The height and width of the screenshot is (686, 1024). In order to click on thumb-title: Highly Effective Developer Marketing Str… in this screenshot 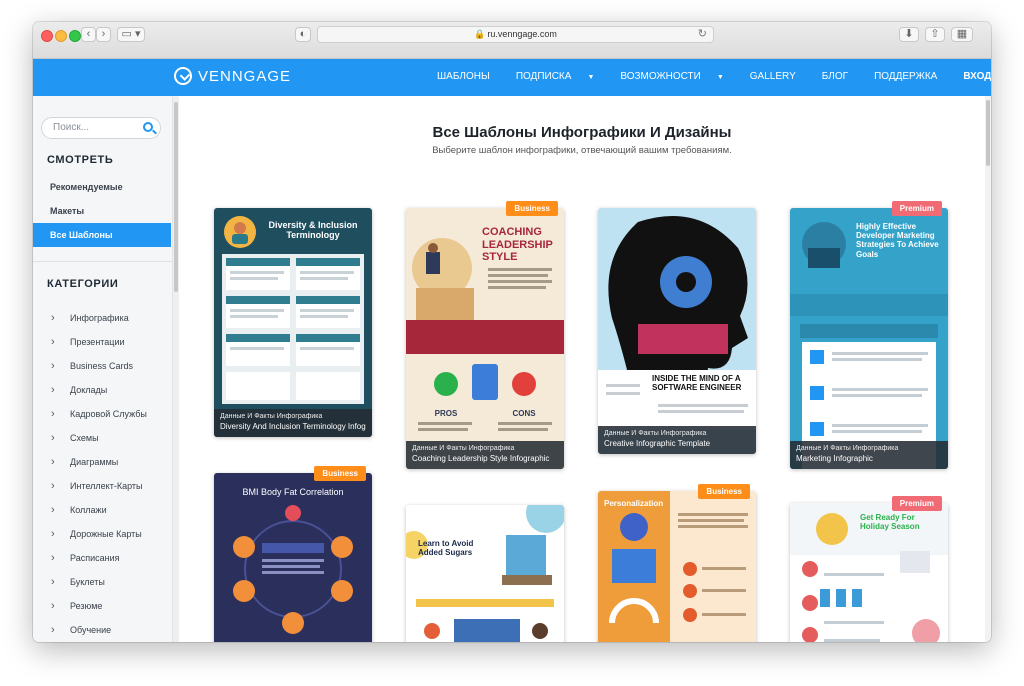, I will do `click(897, 240)`.